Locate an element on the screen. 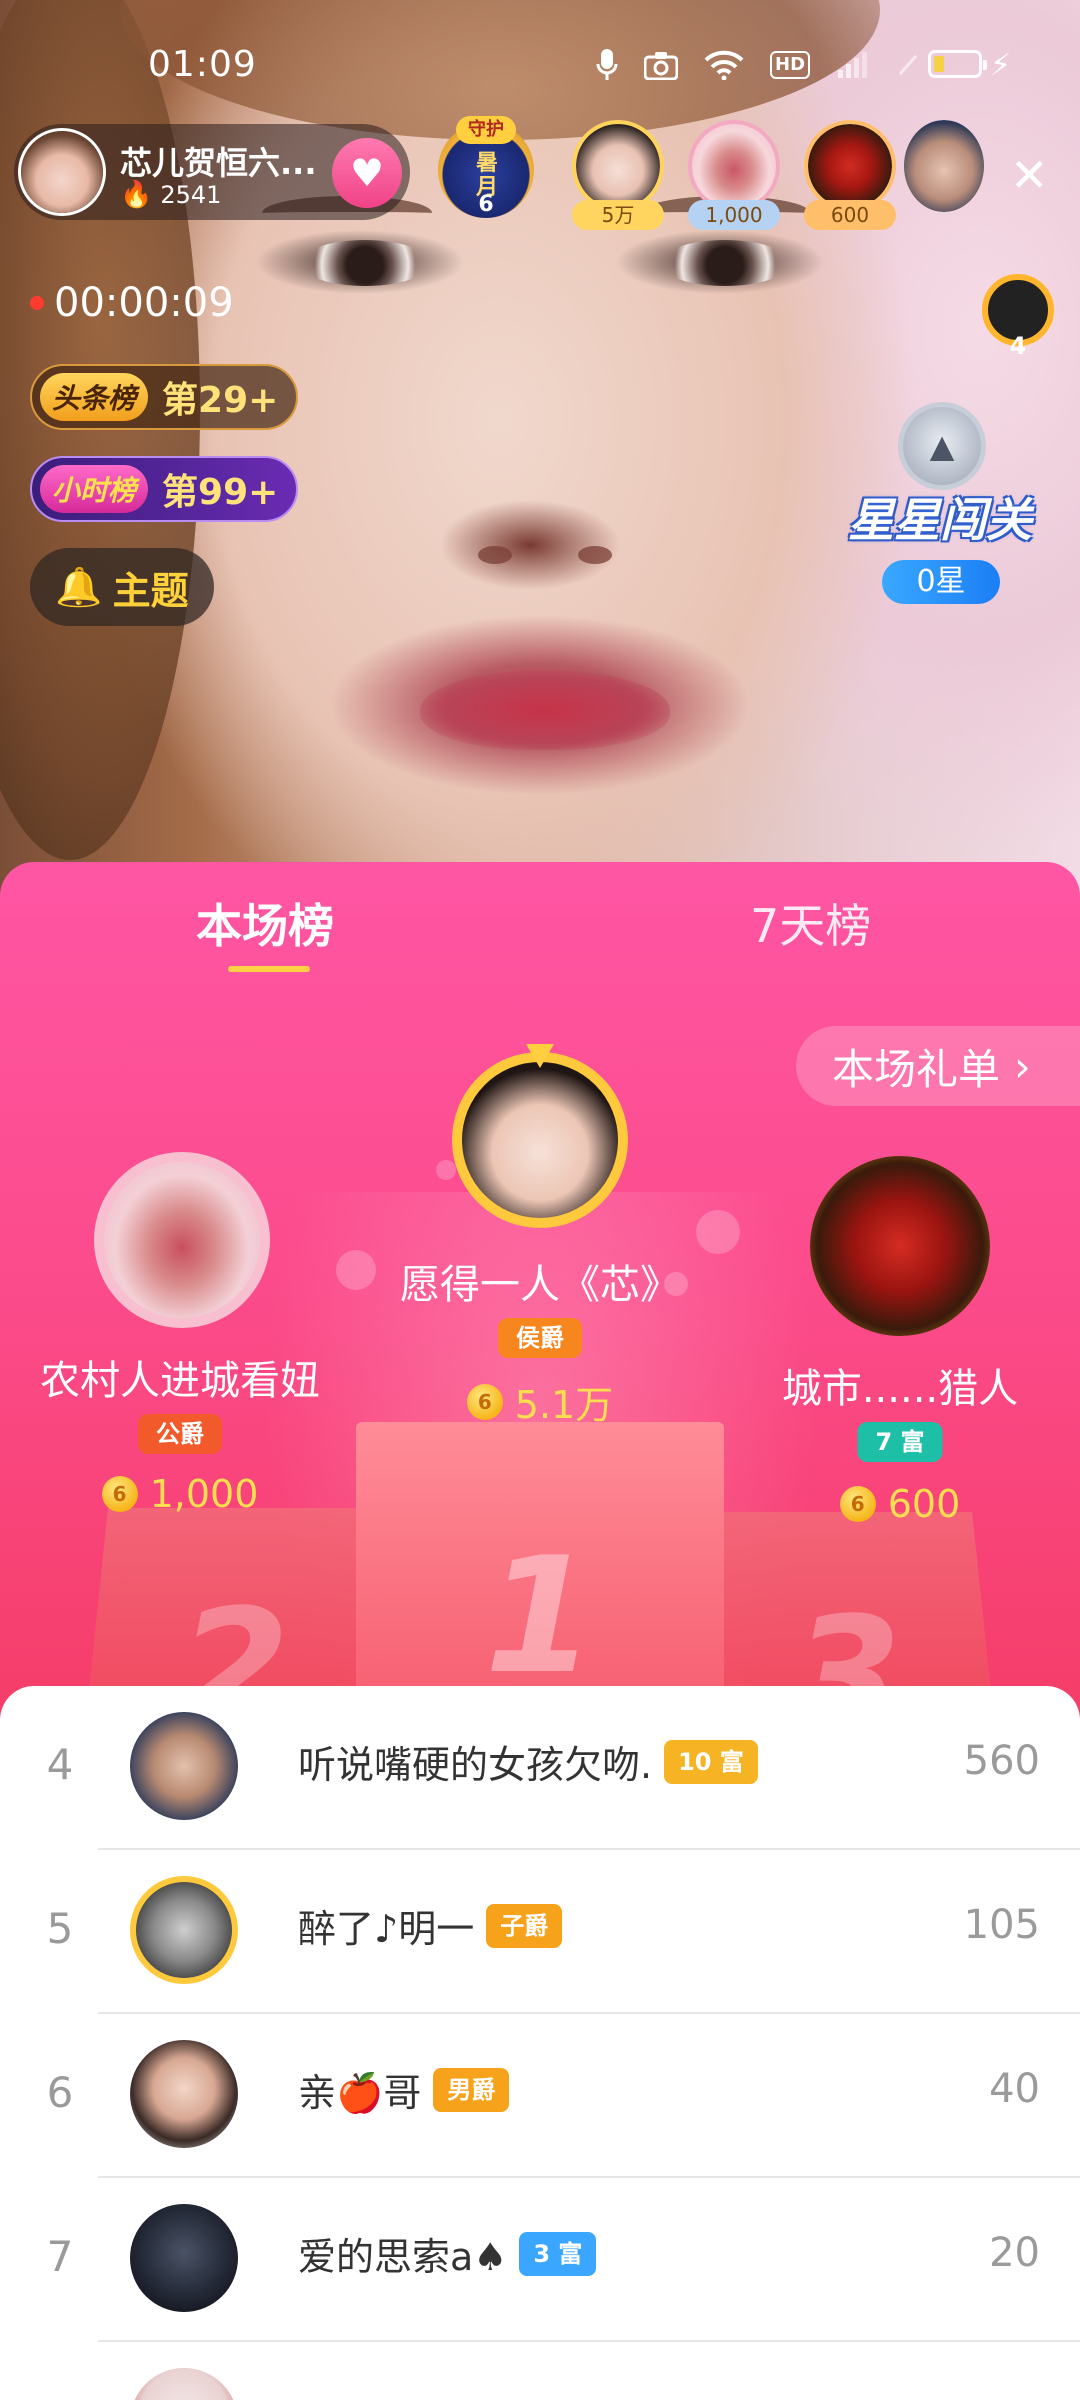  first-badge: 侯爵 is located at coordinates (540, 1338).